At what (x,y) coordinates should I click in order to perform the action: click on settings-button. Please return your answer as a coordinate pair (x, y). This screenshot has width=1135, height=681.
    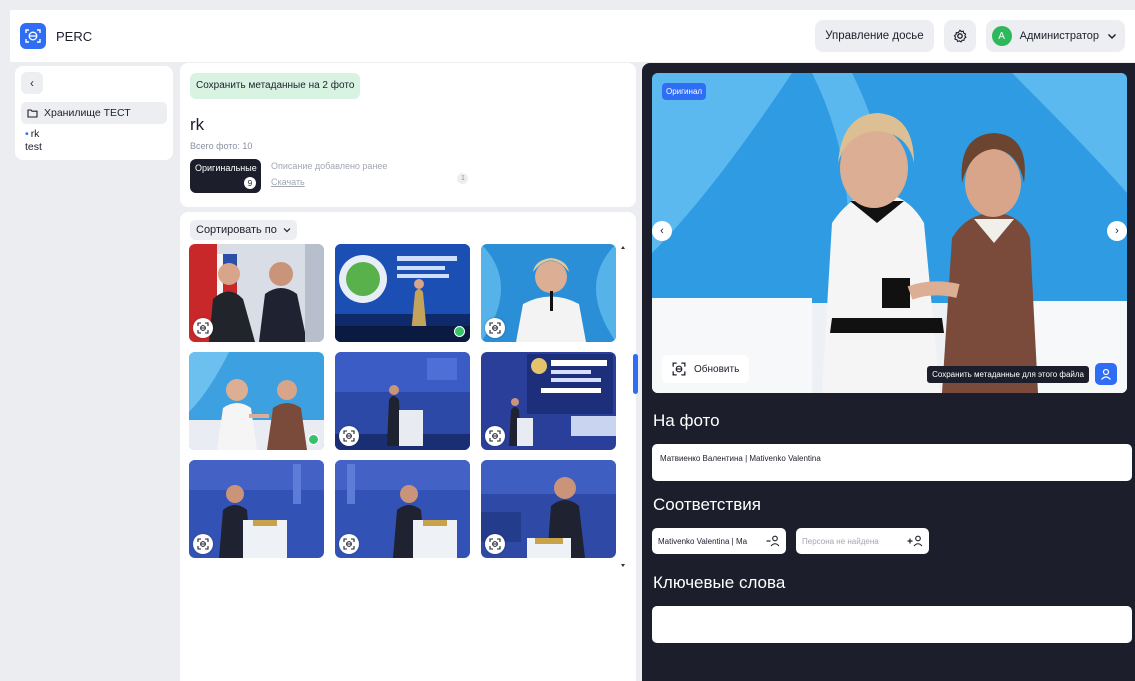
    Looking at the image, I should click on (959, 36).